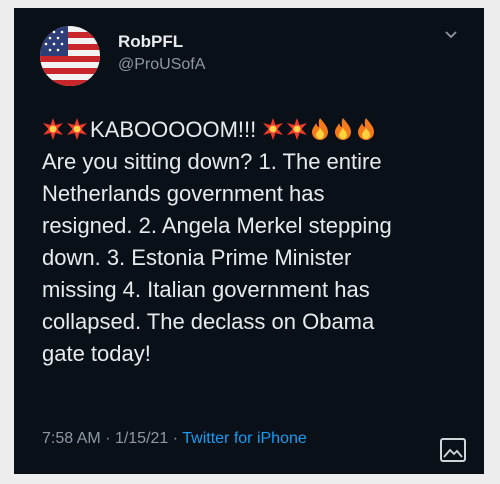 This screenshot has width=500, height=484. I want to click on headline-text: KABOOOOOM!!!, so click(173, 129).